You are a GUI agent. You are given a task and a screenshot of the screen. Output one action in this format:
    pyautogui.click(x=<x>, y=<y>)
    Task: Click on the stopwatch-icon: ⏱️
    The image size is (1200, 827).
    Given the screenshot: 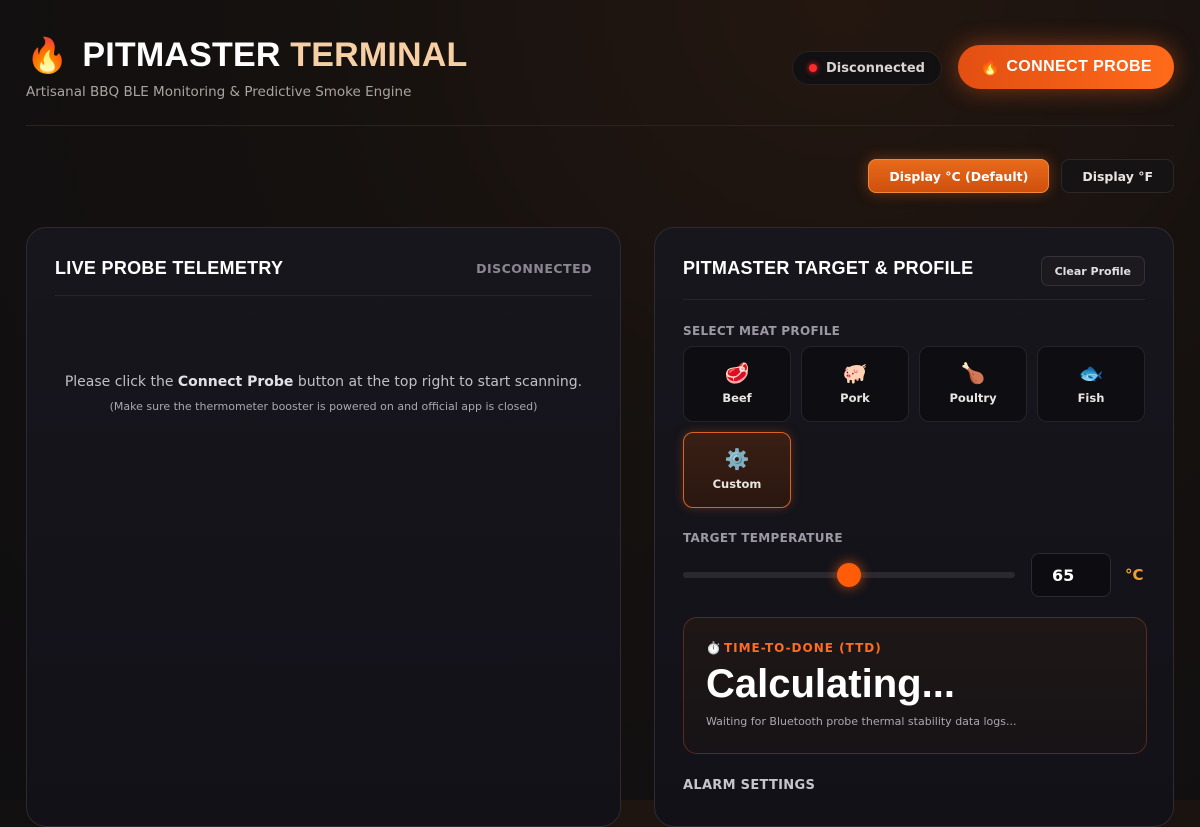 What is the action you would take?
    pyautogui.click(x=714, y=648)
    